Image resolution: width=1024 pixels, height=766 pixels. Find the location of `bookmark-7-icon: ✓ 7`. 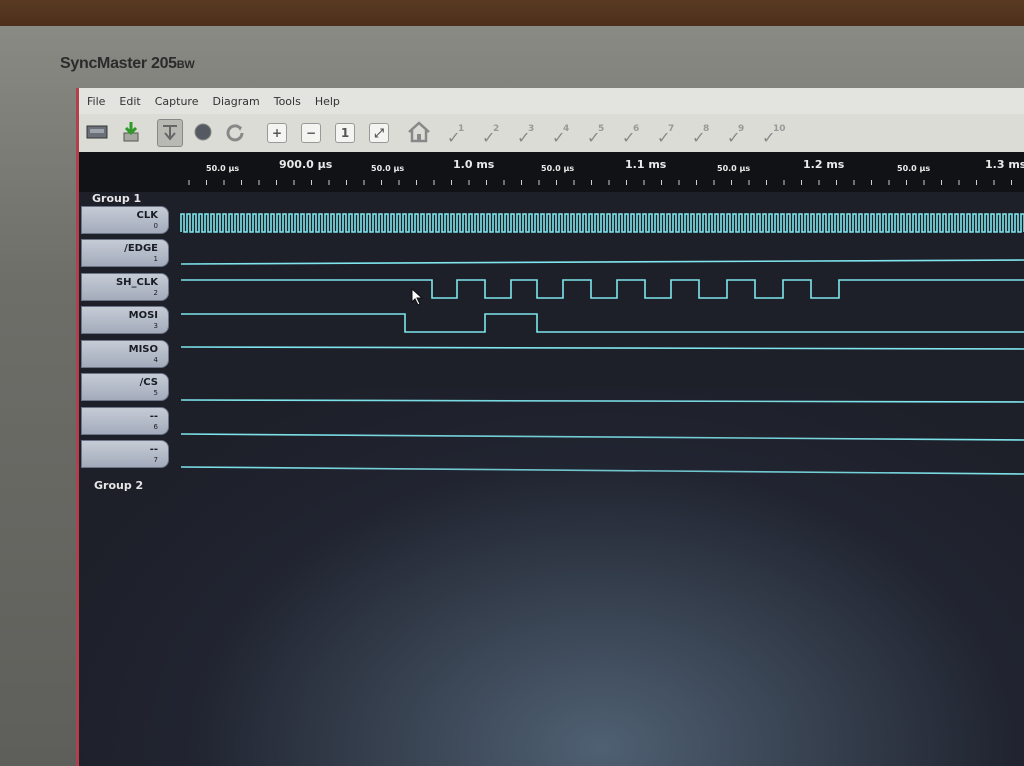

bookmark-7-icon: ✓ 7 is located at coordinates (667, 135).